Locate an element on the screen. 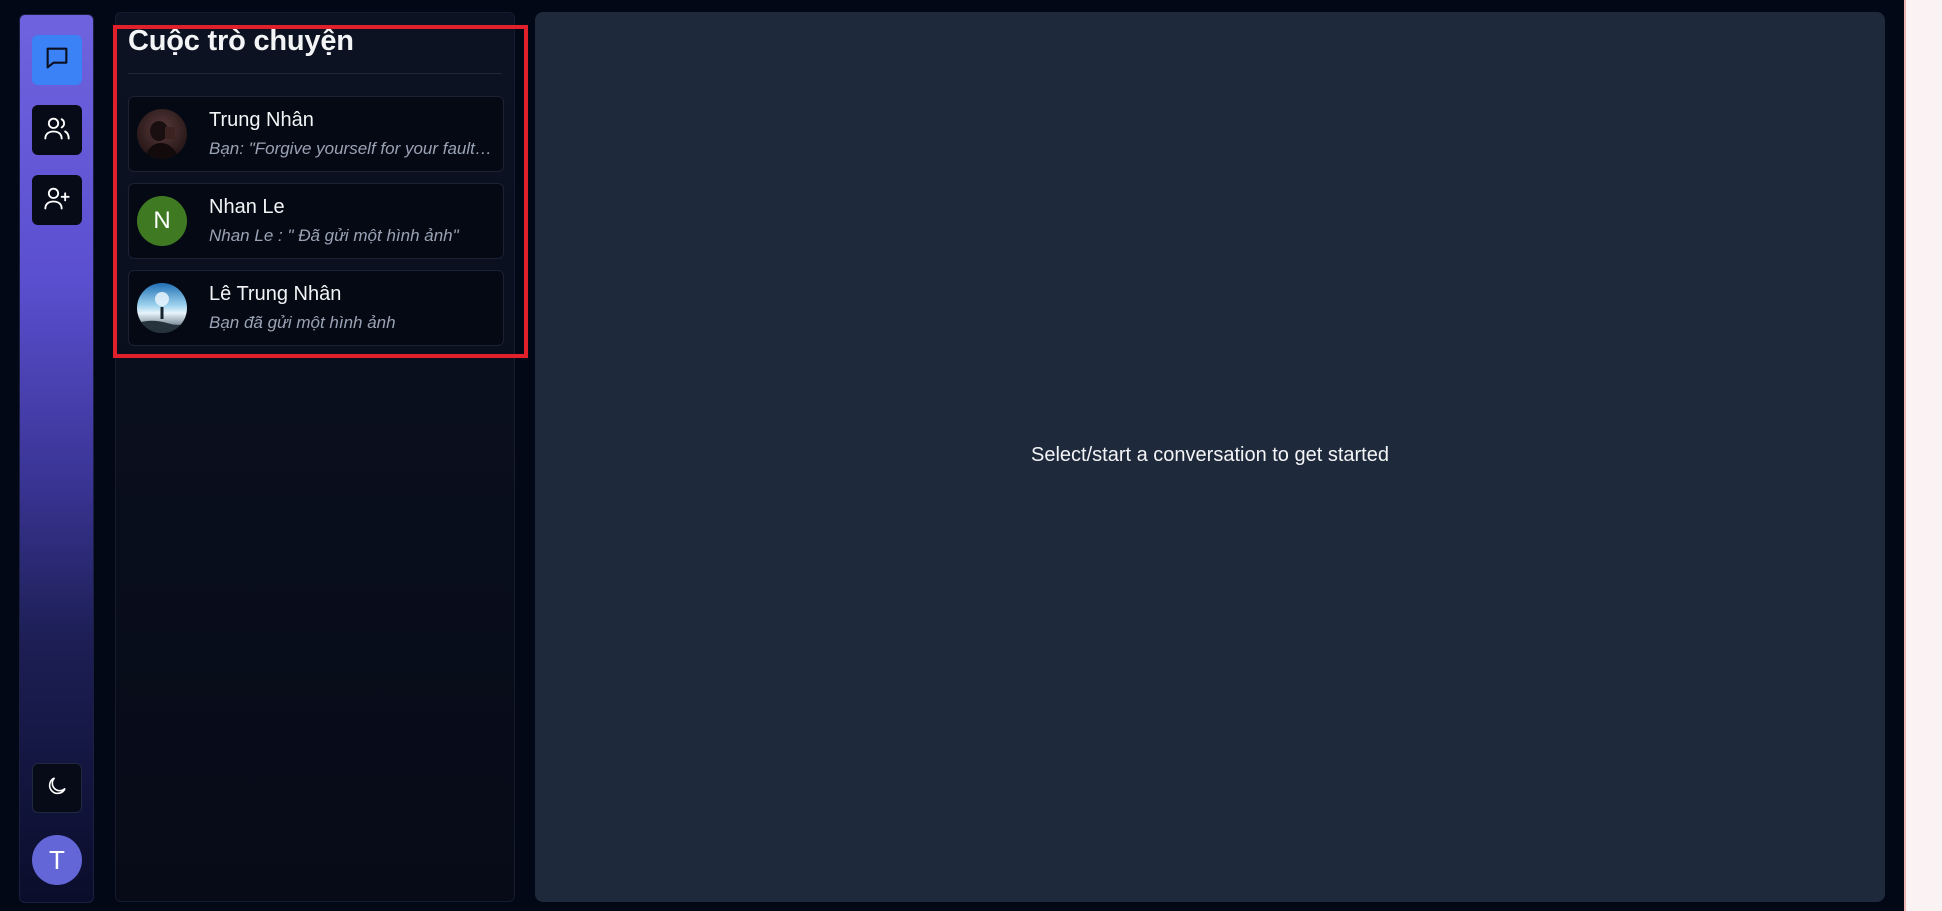 Image resolution: width=1942 pixels, height=911 pixels. theme-toggle-button is located at coordinates (57, 788).